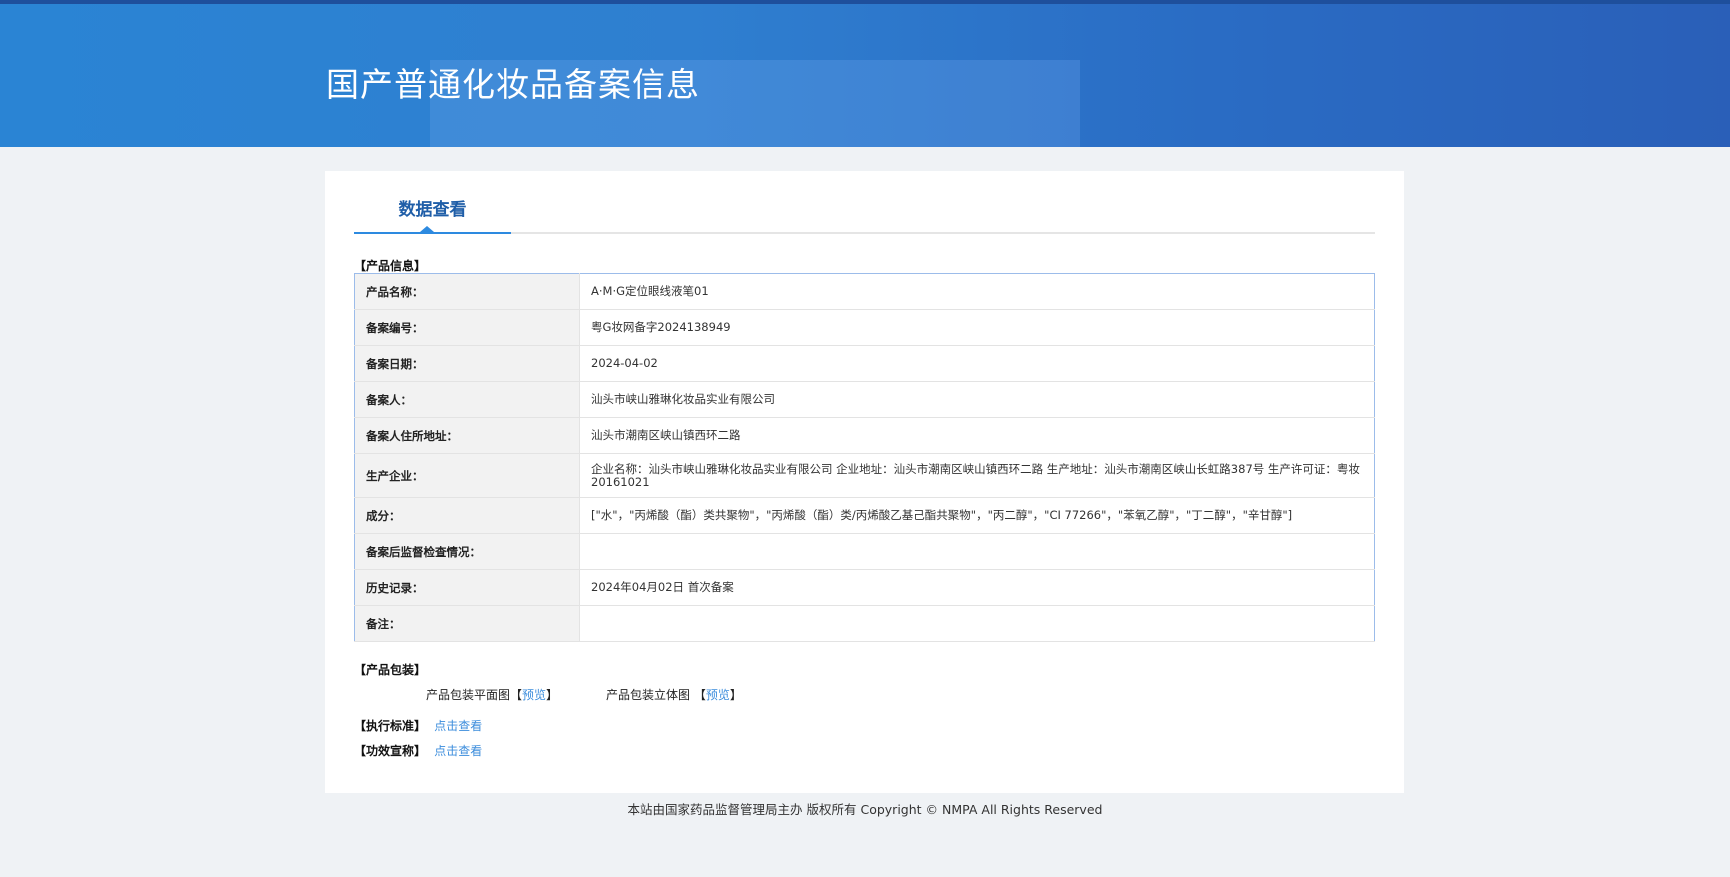 The height and width of the screenshot is (877, 1730). I want to click on tab-active-indicator-icon, so click(427, 229).